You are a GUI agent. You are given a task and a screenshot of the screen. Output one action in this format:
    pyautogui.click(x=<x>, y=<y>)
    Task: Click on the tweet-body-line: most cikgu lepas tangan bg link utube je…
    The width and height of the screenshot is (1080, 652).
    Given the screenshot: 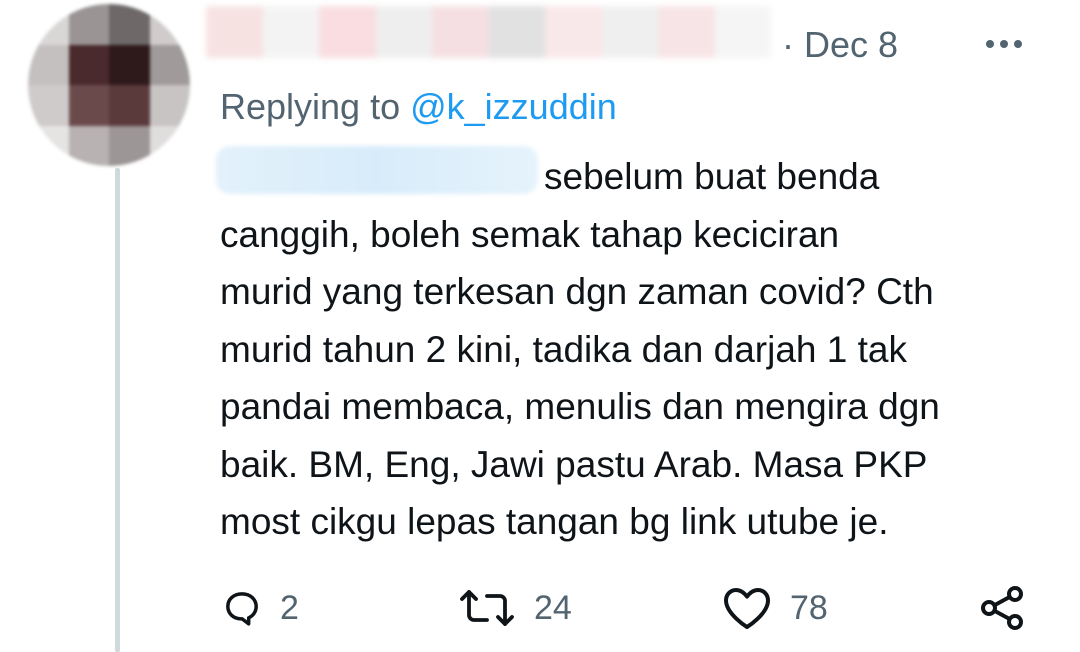 What is the action you would take?
    pyautogui.click(x=554, y=521)
    